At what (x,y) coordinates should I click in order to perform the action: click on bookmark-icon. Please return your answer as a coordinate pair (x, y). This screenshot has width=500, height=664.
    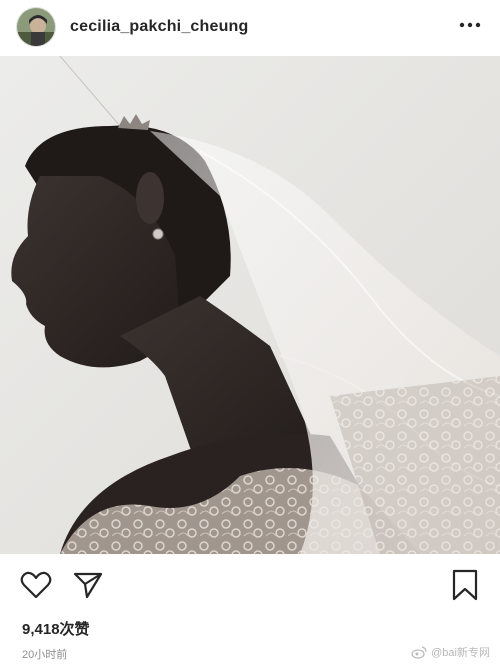
    Looking at the image, I should click on (465, 585).